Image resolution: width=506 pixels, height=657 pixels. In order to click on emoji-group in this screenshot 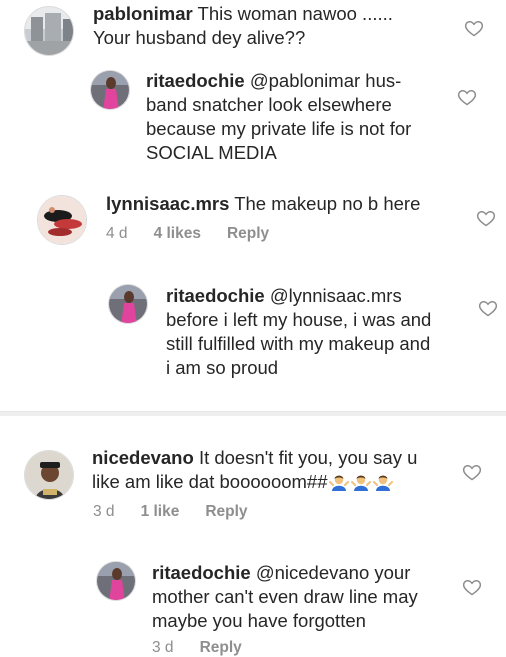, I will do `click(361, 481)`.